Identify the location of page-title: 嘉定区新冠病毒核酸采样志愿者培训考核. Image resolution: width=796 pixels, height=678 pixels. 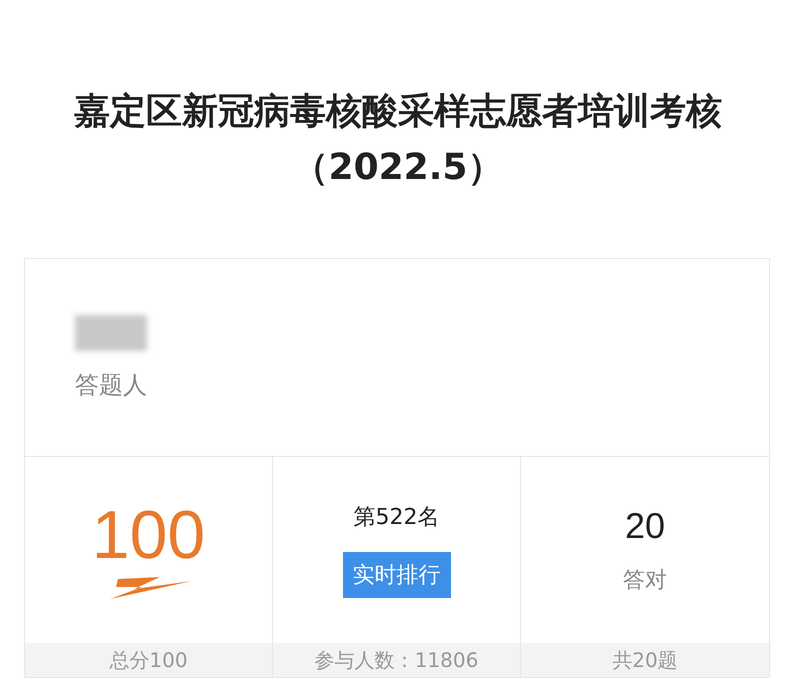
(398, 112).